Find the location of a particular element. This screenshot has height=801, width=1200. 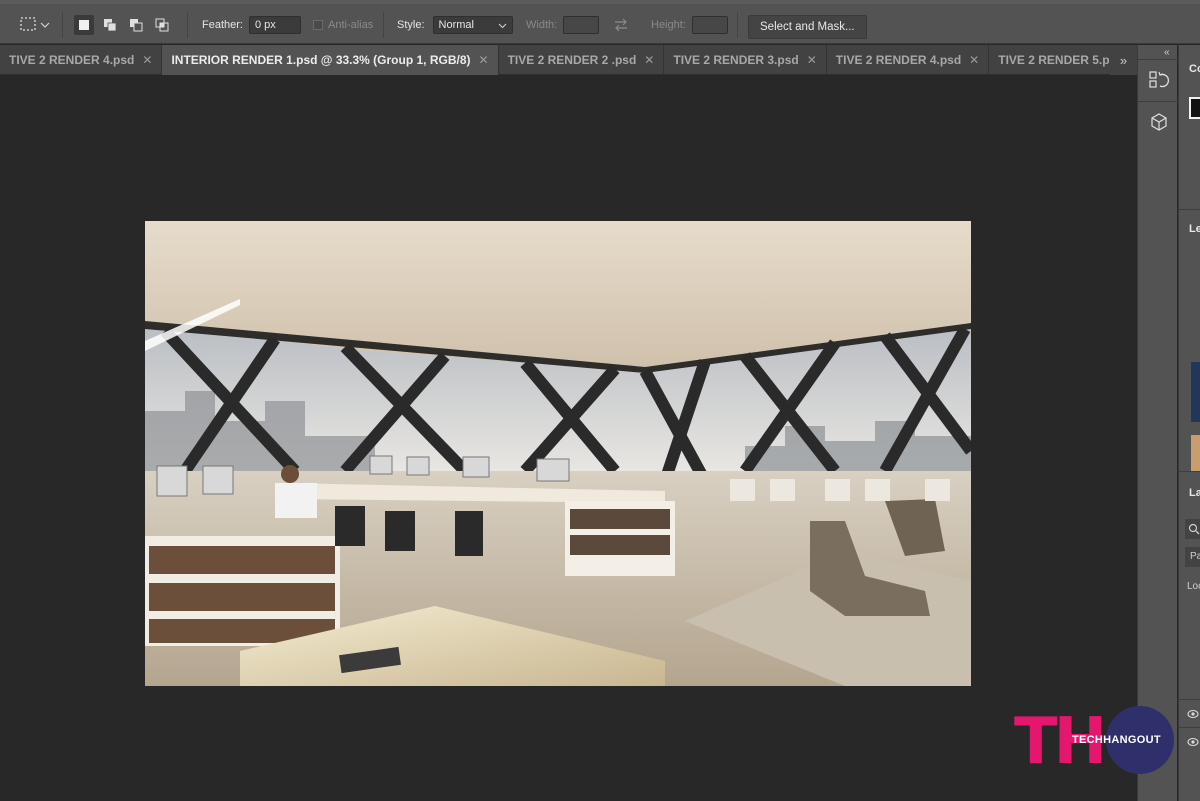

3d-panel-button is located at coordinates (1159, 124).